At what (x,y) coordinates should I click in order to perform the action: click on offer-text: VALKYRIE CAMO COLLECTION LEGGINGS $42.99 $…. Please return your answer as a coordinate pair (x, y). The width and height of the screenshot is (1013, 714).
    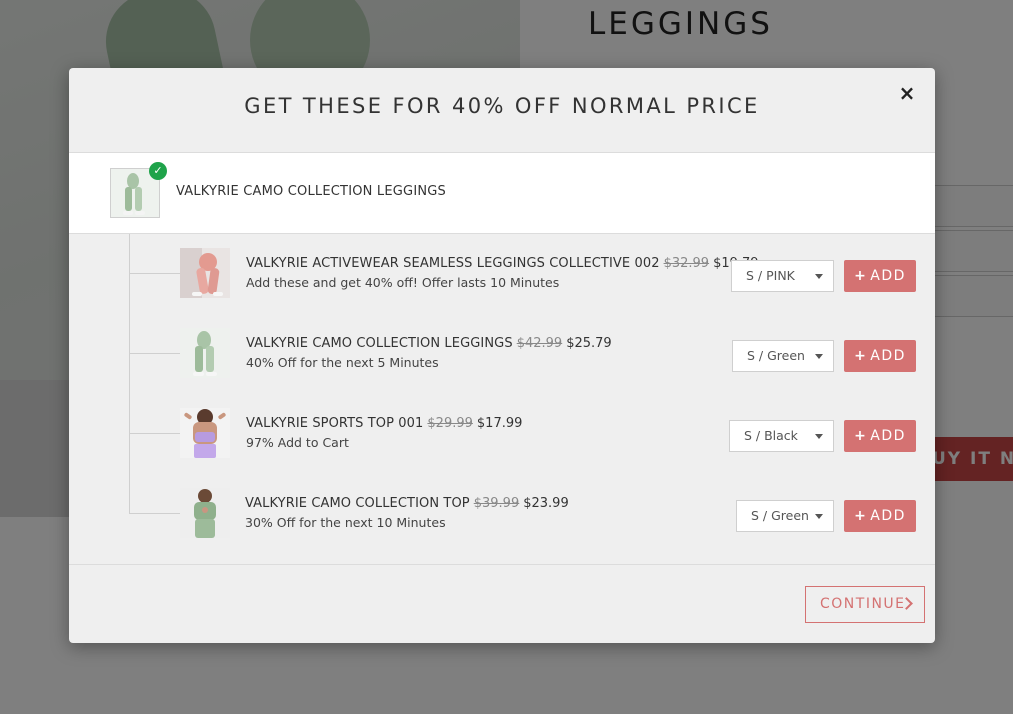
    Looking at the image, I should click on (429, 353).